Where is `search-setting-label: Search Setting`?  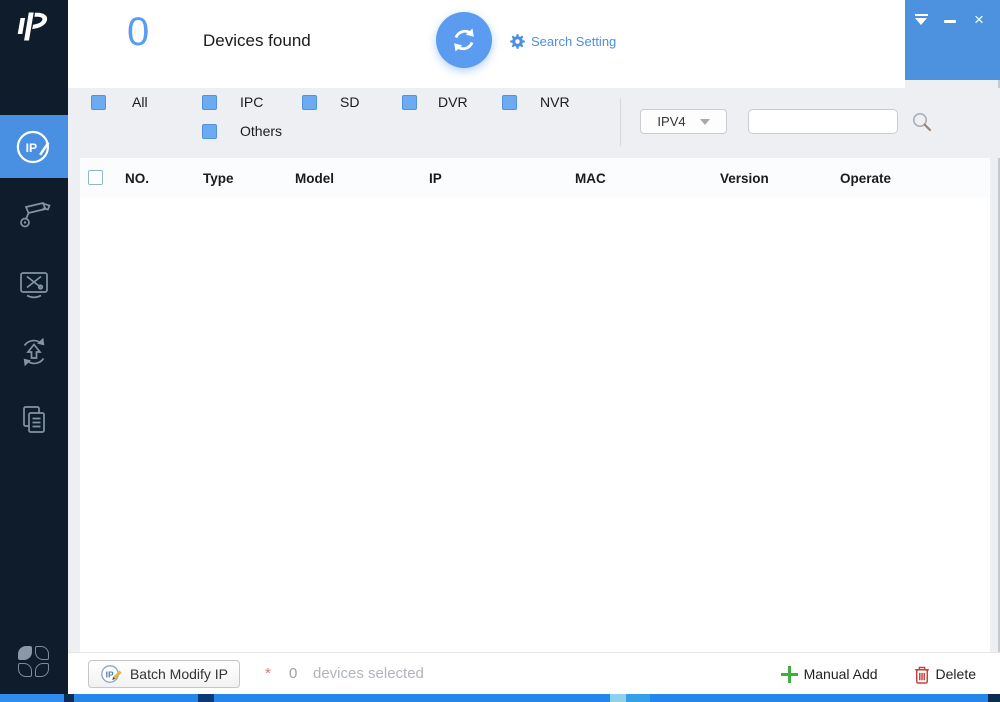
search-setting-label: Search Setting is located at coordinates (574, 41).